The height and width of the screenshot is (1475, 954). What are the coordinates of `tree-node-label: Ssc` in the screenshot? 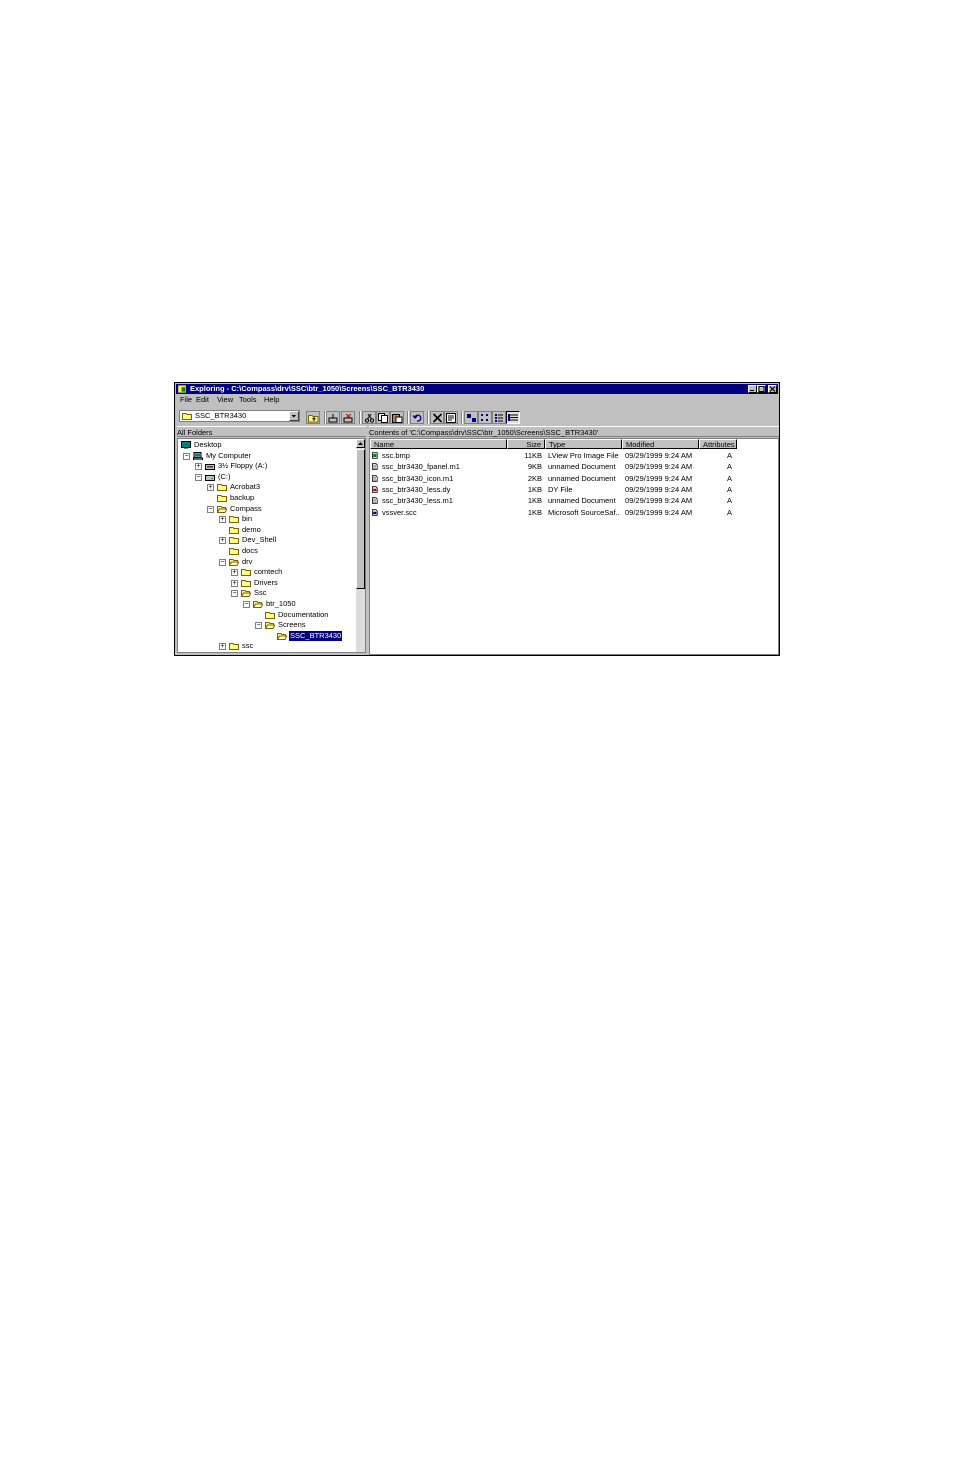 It's located at (260, 593).